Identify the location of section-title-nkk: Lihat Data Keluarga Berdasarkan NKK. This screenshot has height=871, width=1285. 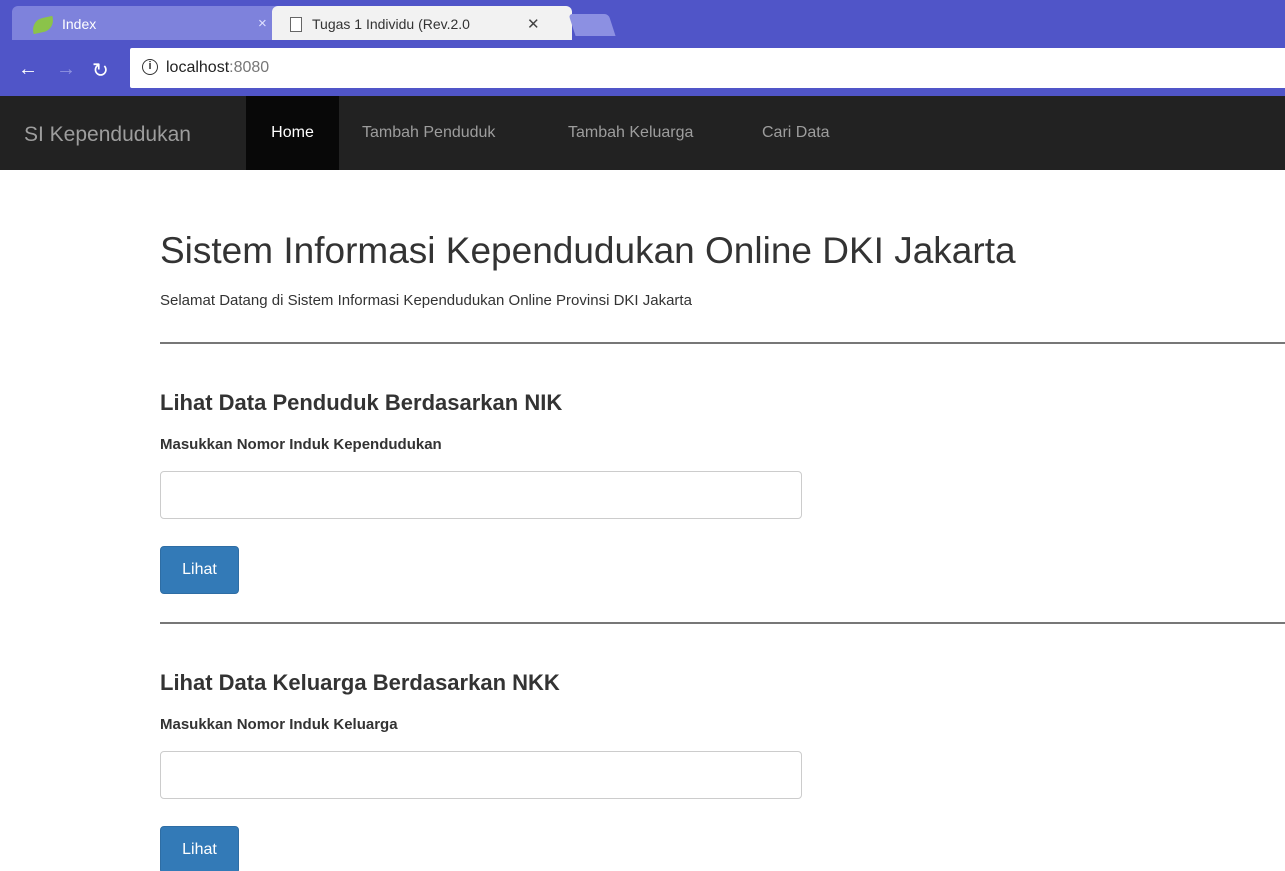
(360, 682).